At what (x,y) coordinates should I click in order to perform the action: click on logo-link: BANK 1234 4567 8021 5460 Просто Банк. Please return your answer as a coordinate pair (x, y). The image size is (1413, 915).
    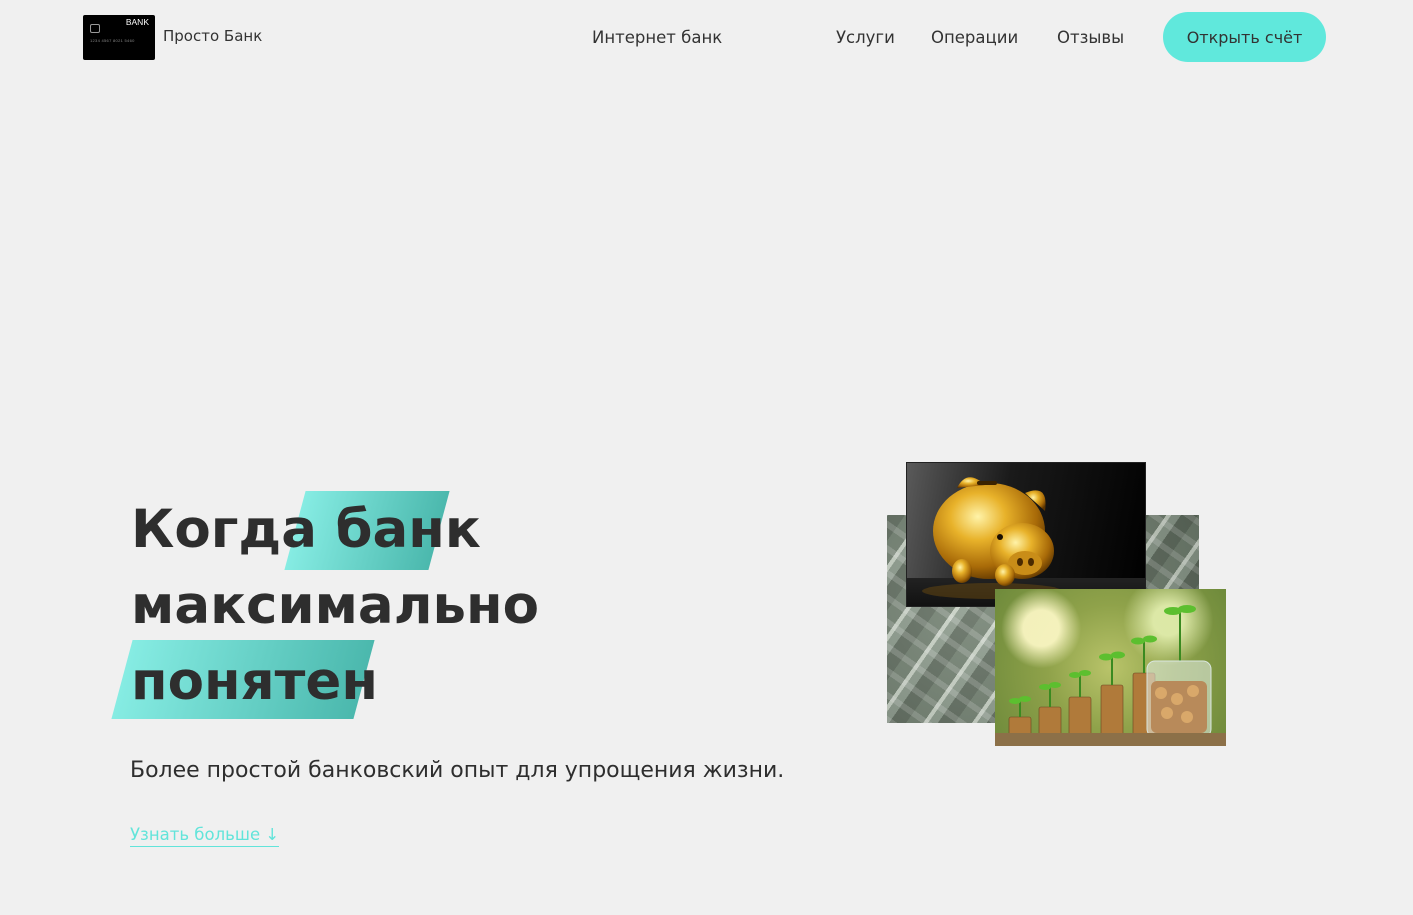
    Looking at the image, I should click on (172, 37).